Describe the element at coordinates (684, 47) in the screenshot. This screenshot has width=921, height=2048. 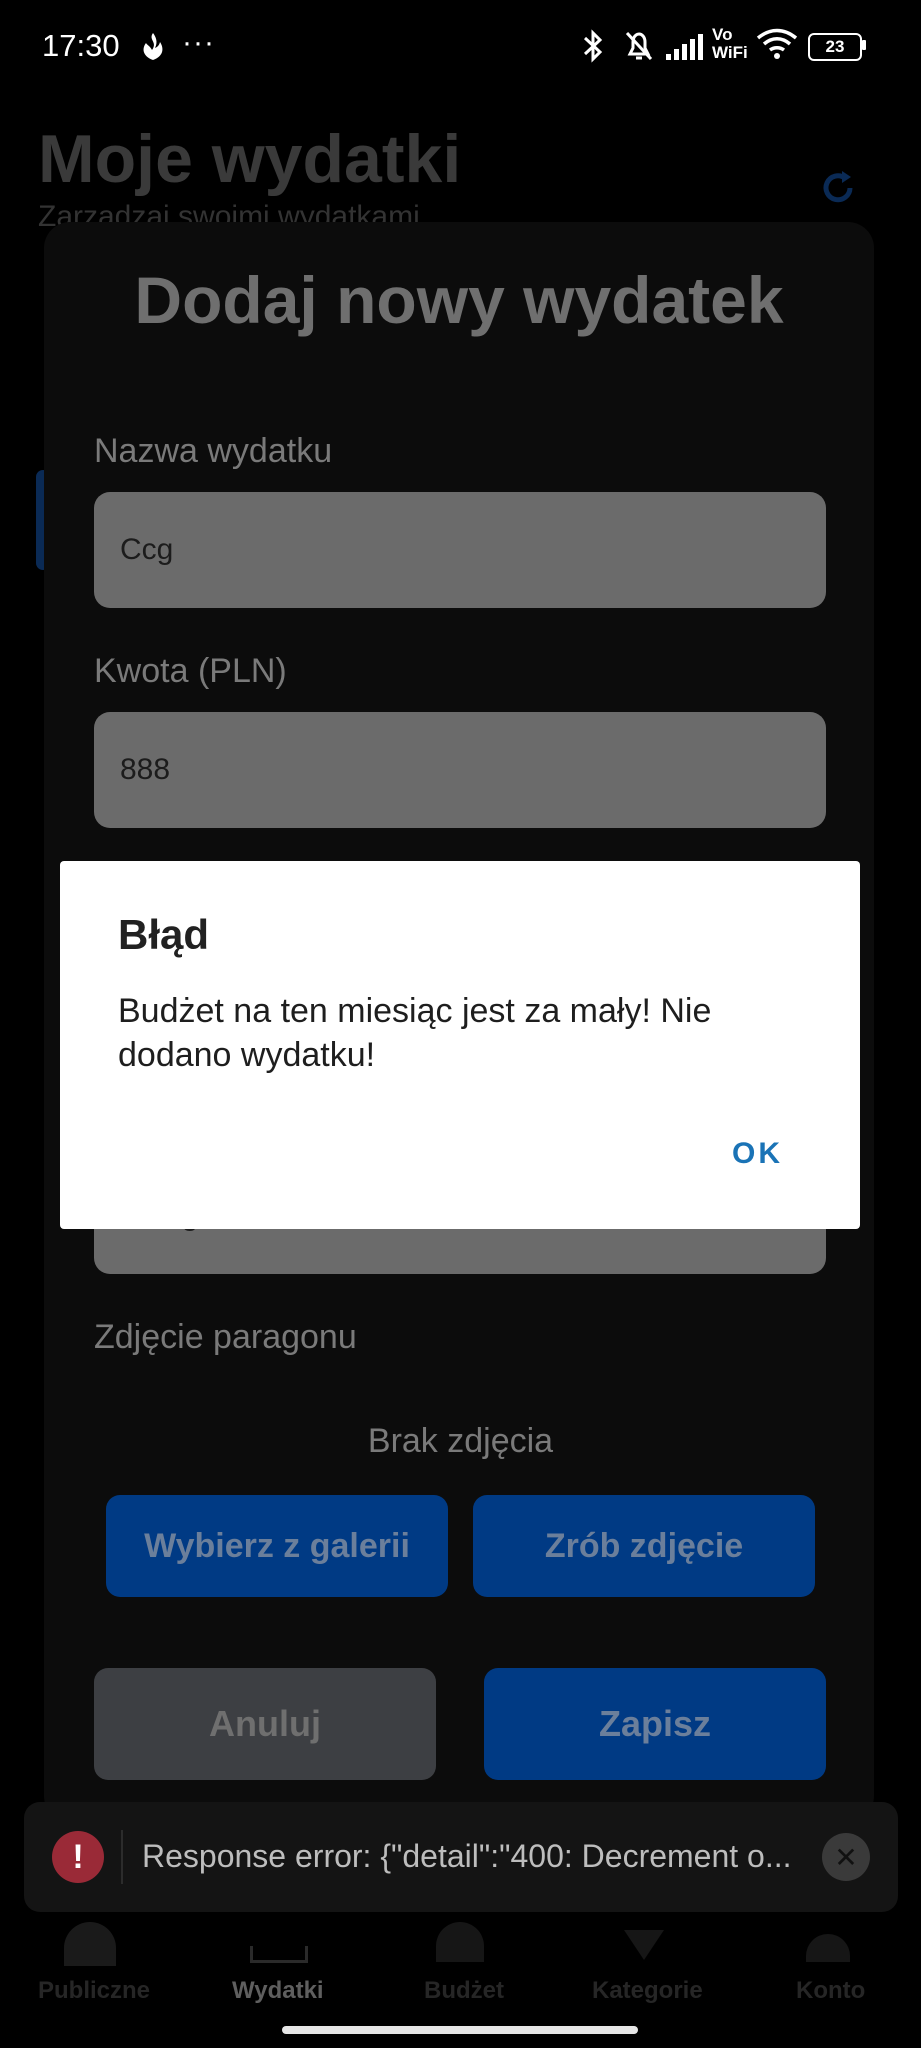
I see `signal-icon` at that location.